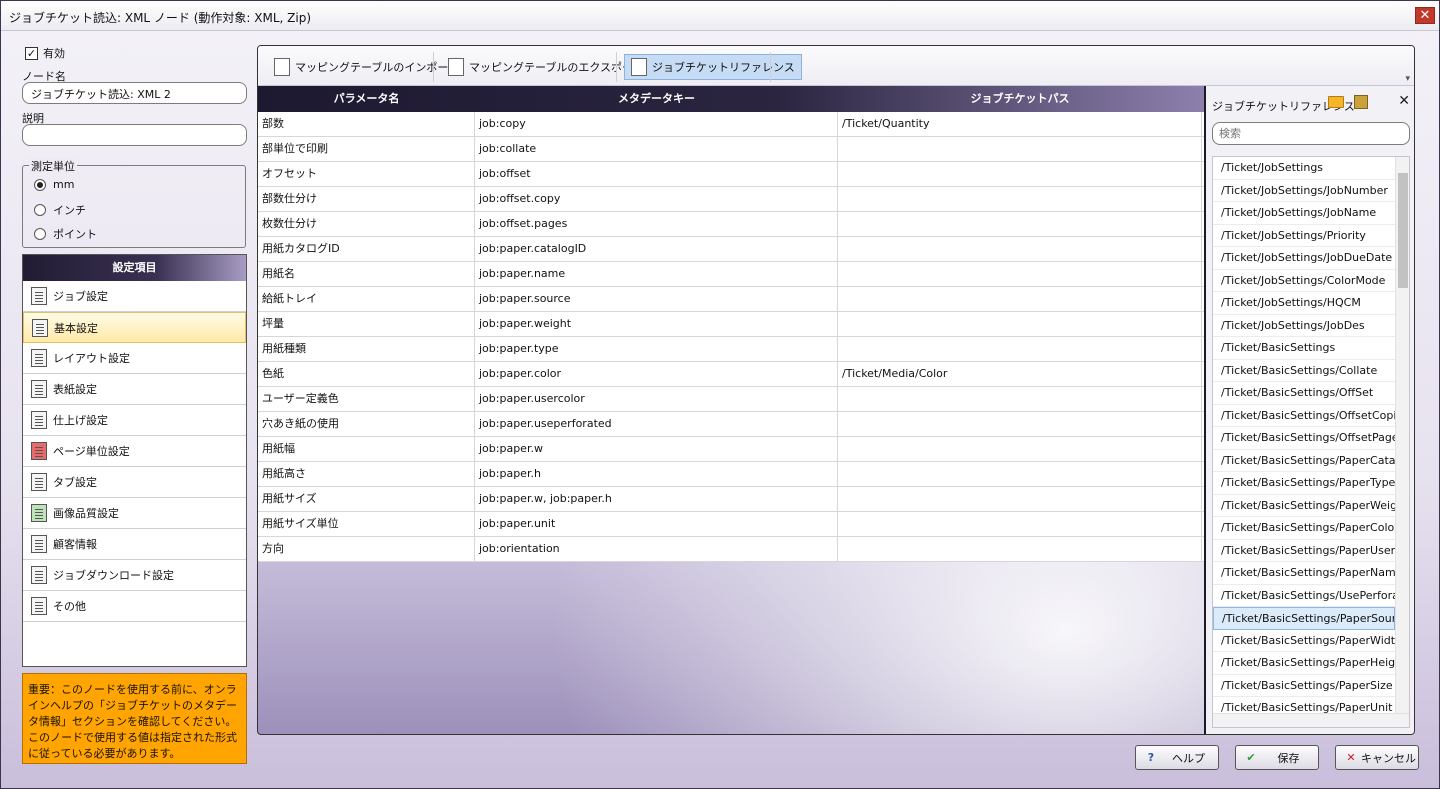 The image size is (1440, 789). What do you see at coordinates (366, 424) in the screenshot?
I see `table-cell: 穴あき紙の使用` at bounding box center [366, 424].